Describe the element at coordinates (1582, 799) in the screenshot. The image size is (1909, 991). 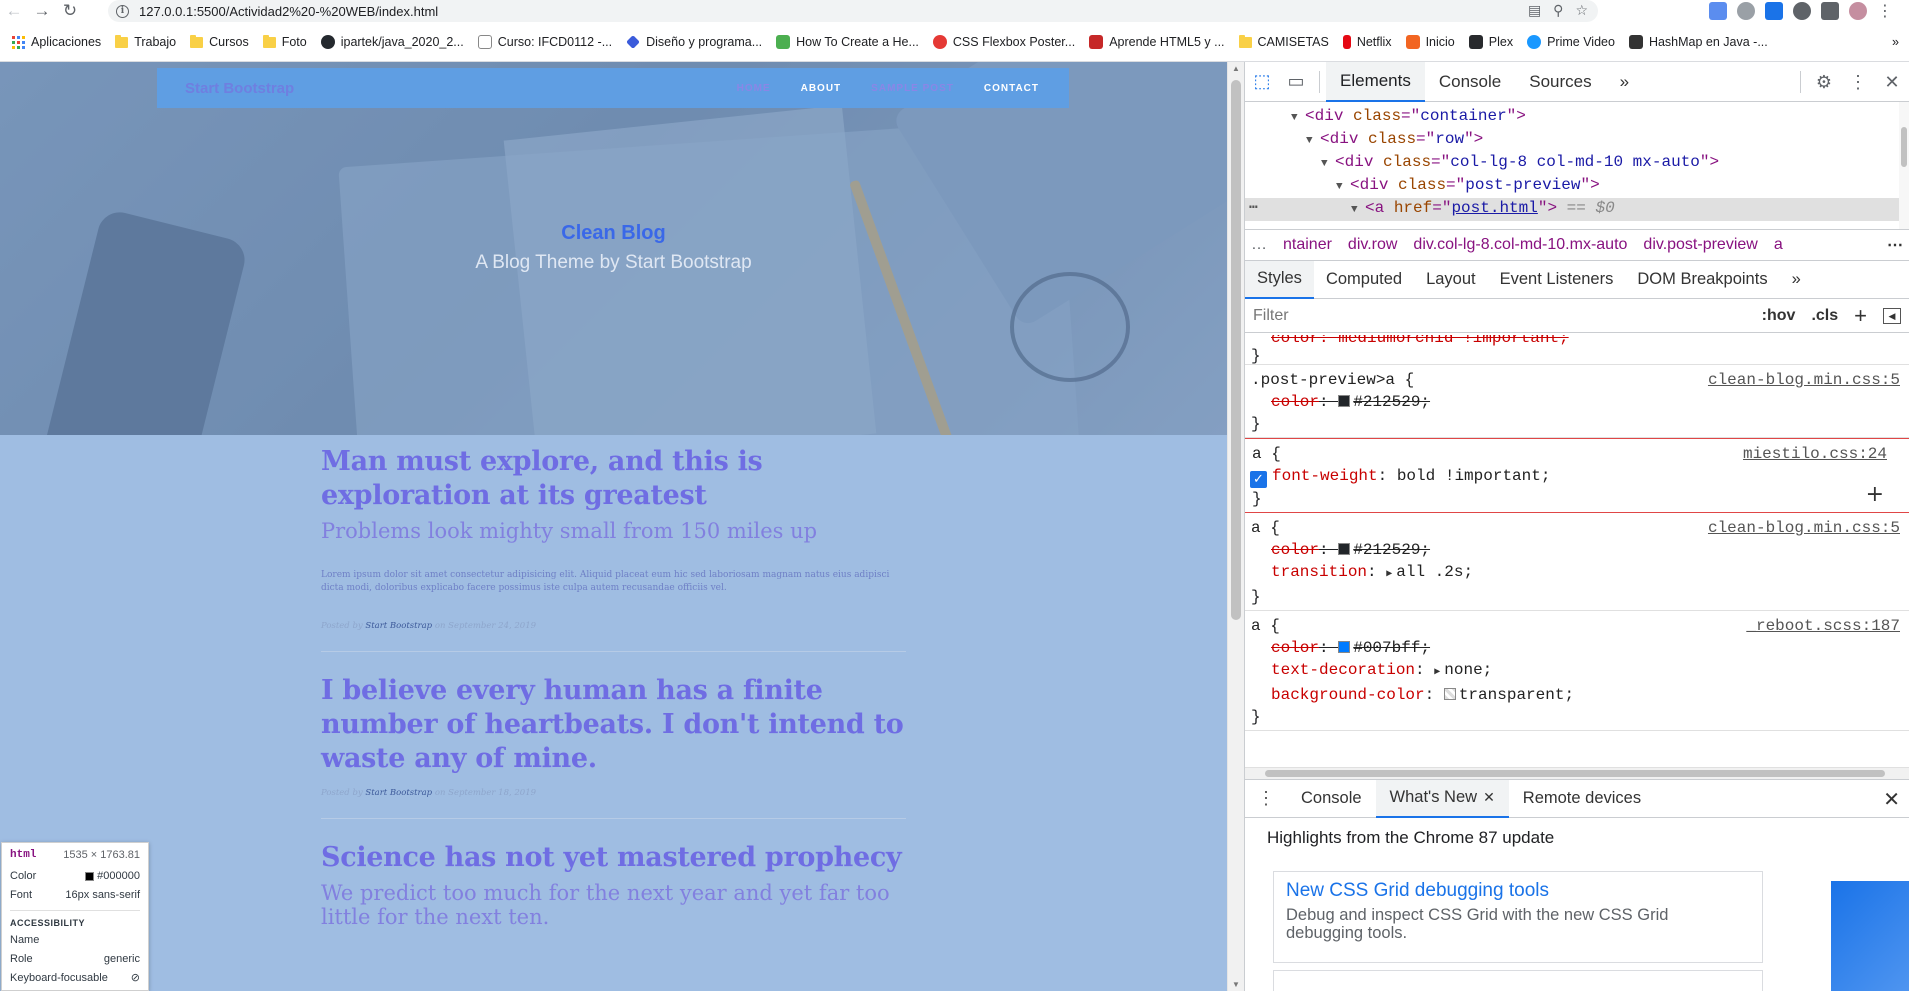
I see `drawer-tab-remote-devices: Remote devices` at that location.